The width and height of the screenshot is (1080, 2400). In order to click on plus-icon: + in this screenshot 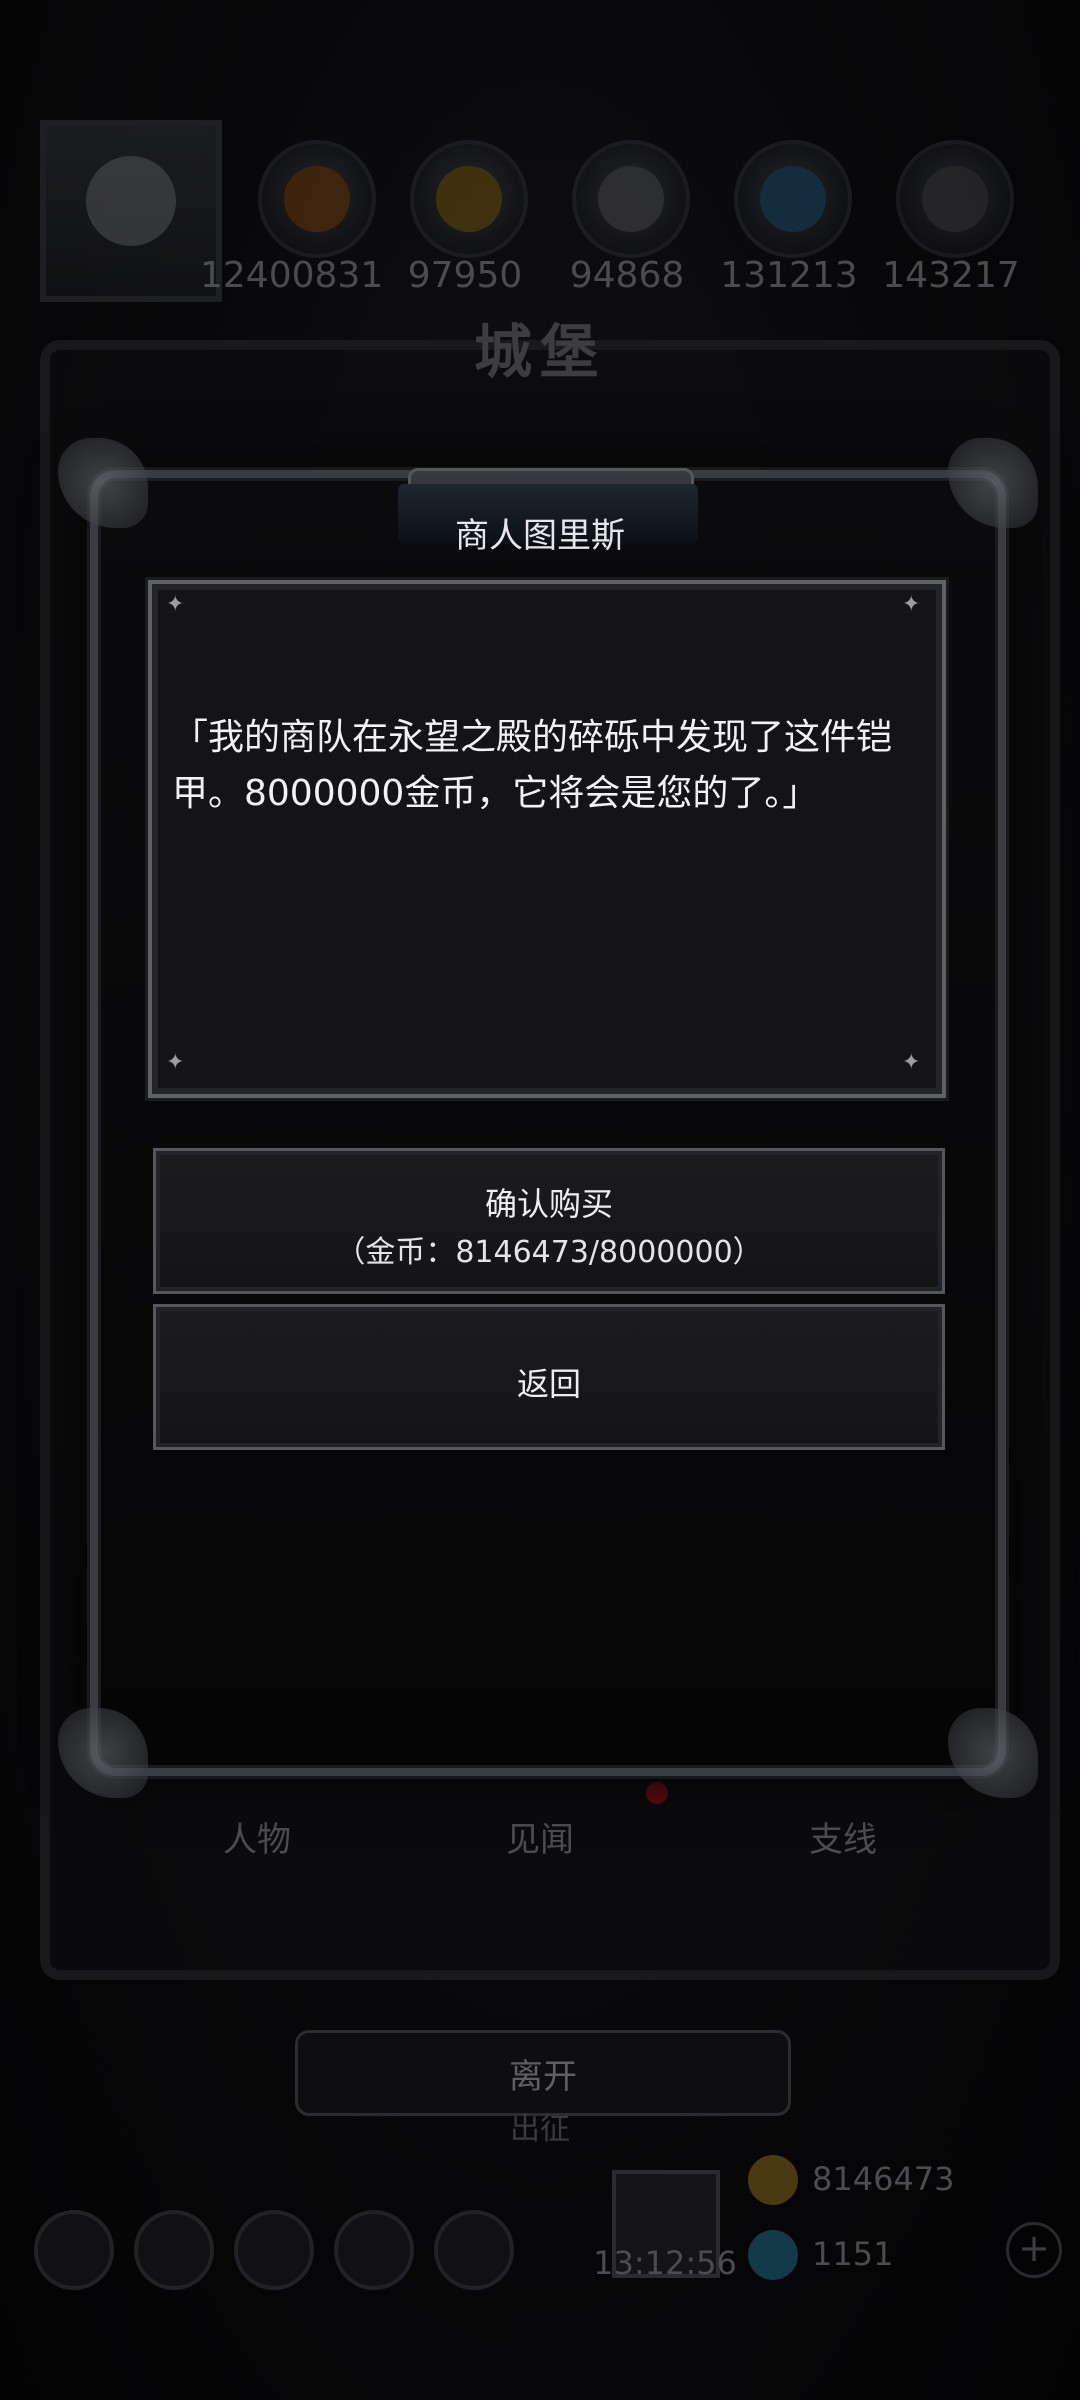, I will do `click(1034, 2250)`.